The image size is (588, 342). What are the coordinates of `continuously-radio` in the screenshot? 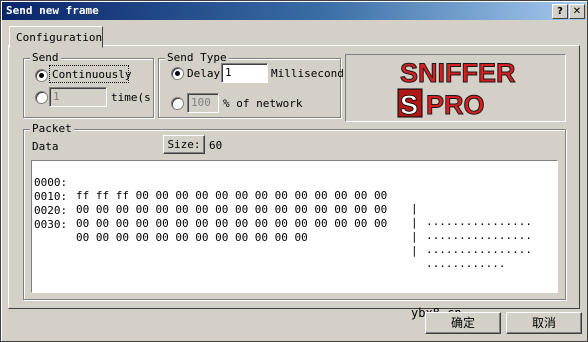 It's located at (41, 75).